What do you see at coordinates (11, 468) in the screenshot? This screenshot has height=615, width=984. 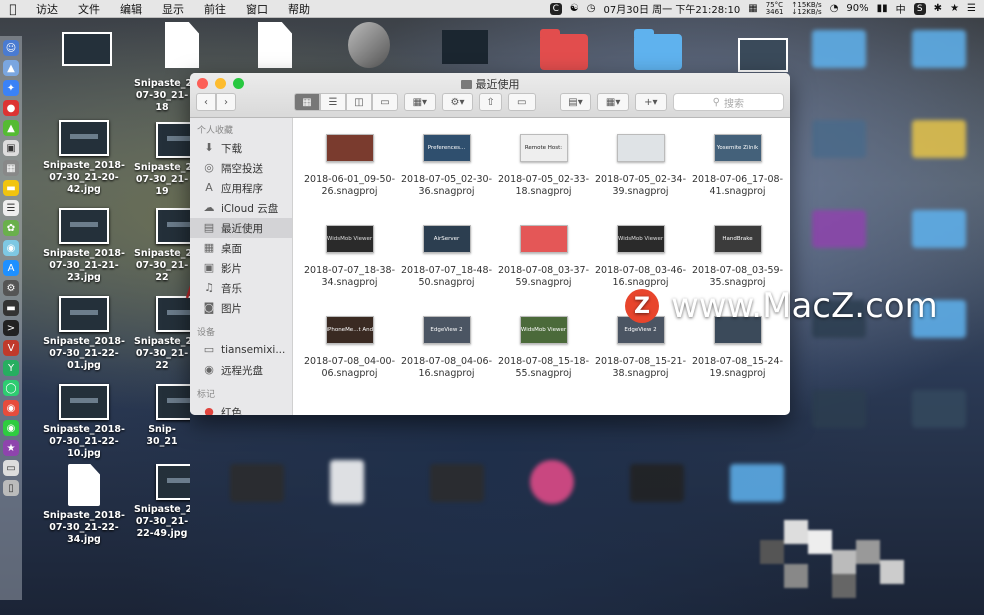 I see `file-dock-icon: ▭` at bounding box center [11, 468].